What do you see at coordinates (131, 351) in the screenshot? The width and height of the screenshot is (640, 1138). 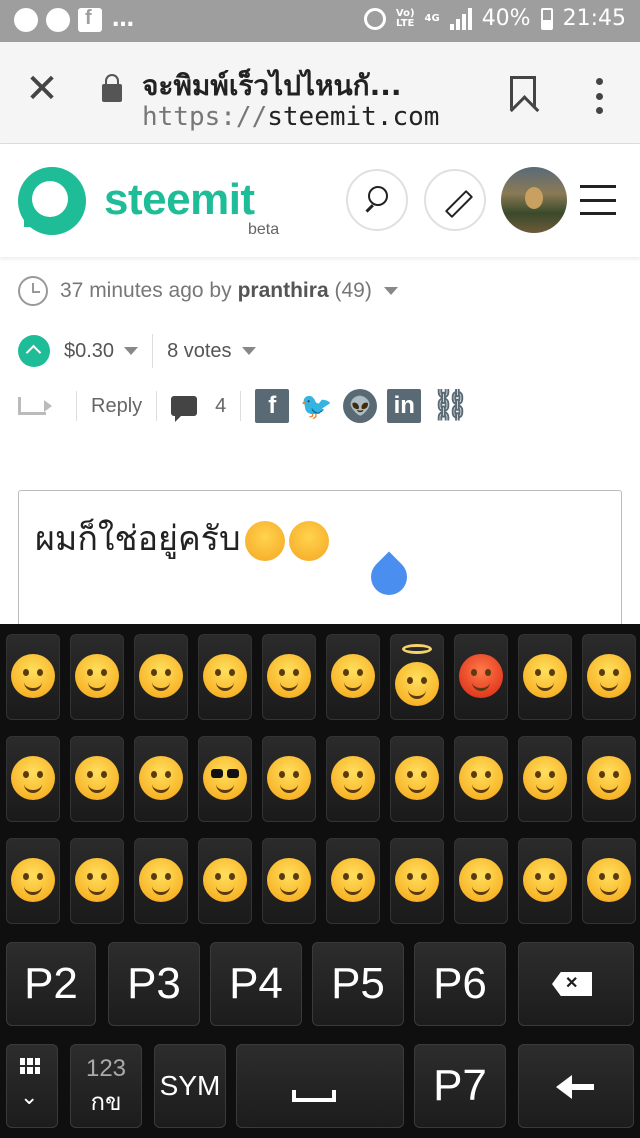 I see `payout-dropdown-caret-icon` at bounding box center [131, 351].